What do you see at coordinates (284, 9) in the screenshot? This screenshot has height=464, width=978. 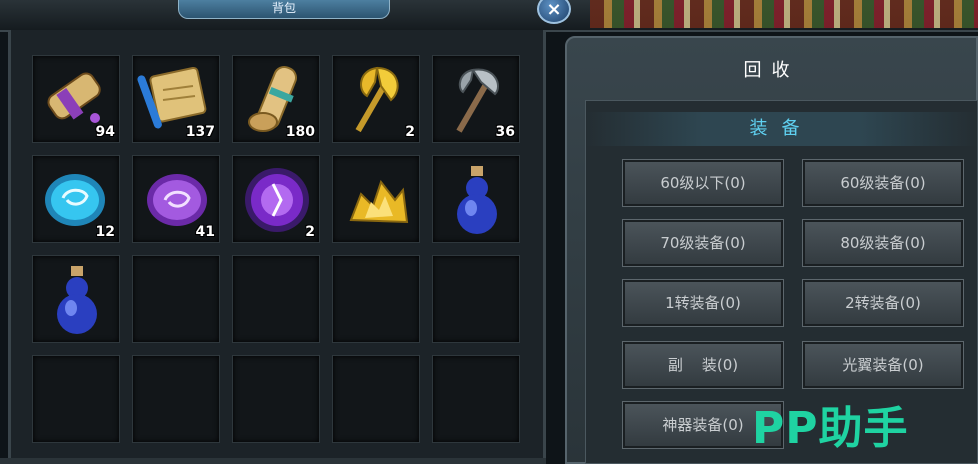 I see `window-title: 背包` at bounding box center [284, 9].